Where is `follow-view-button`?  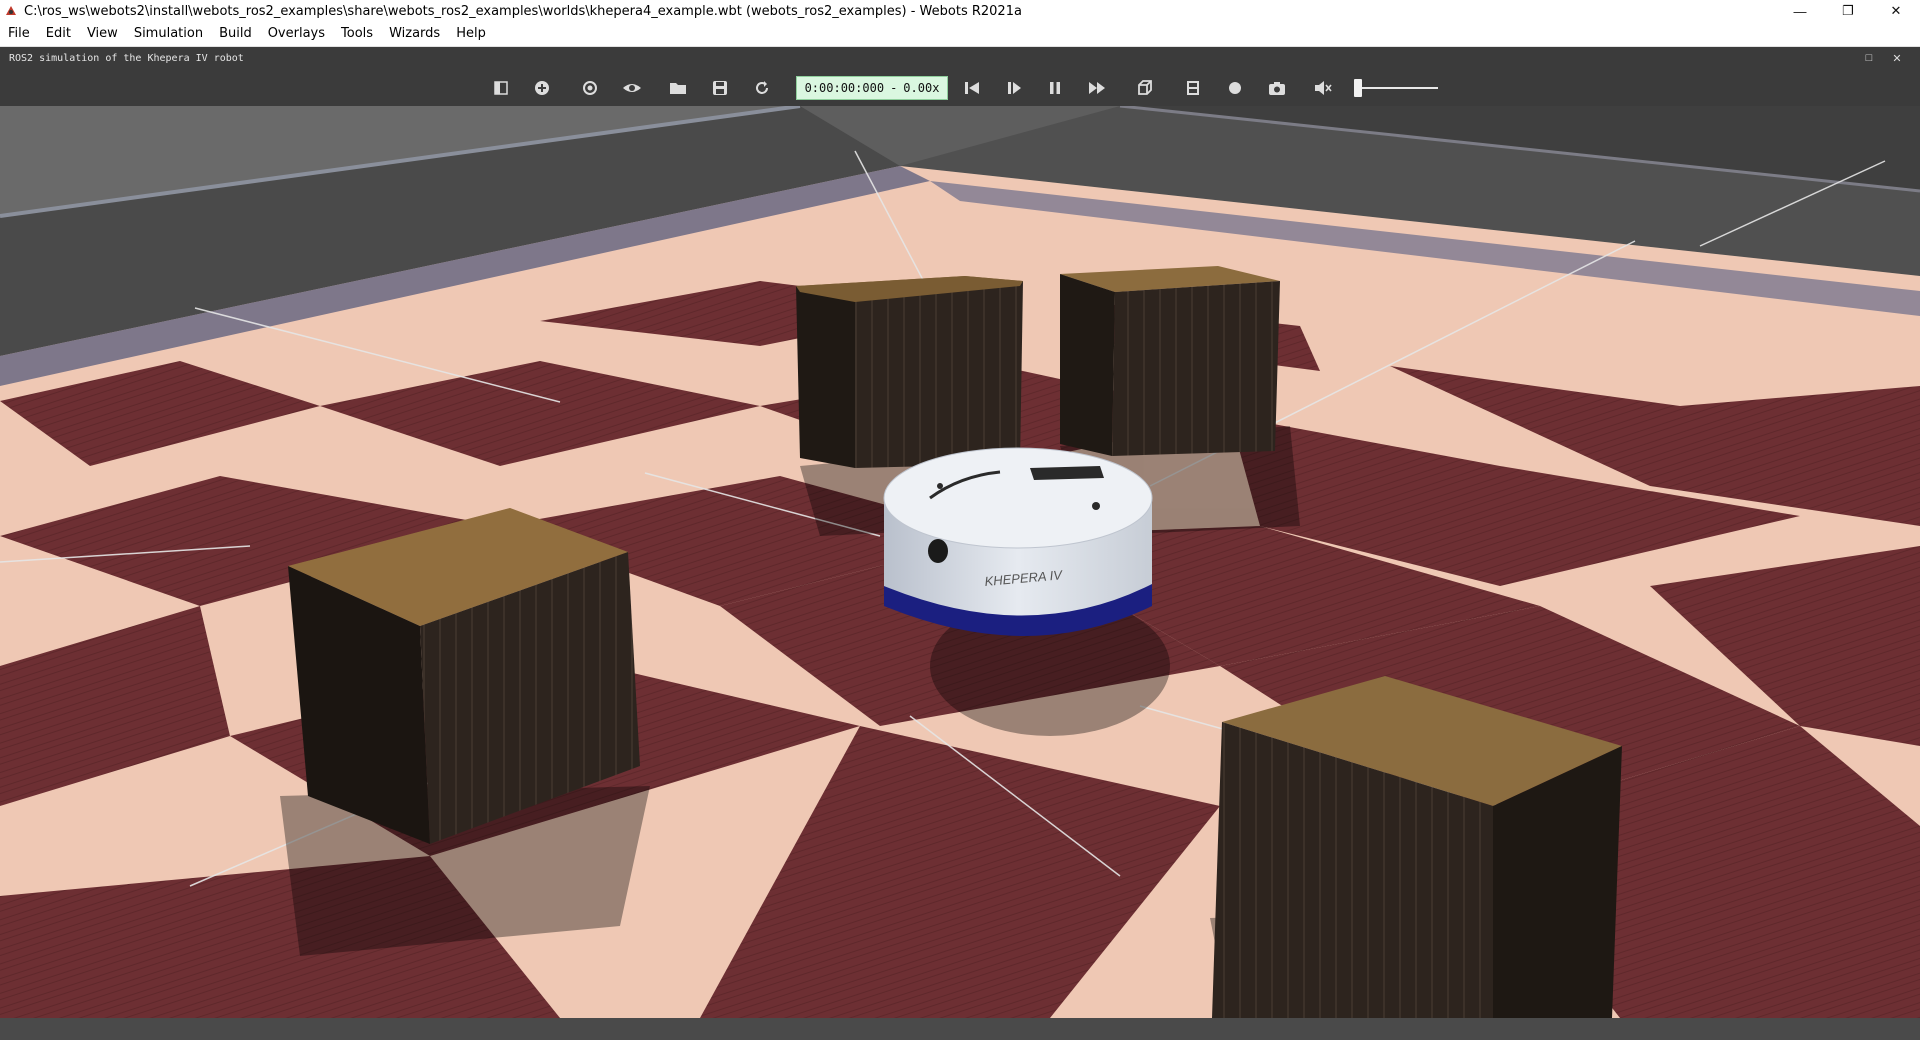
follow-view-button is located at coordinates (590, 88).